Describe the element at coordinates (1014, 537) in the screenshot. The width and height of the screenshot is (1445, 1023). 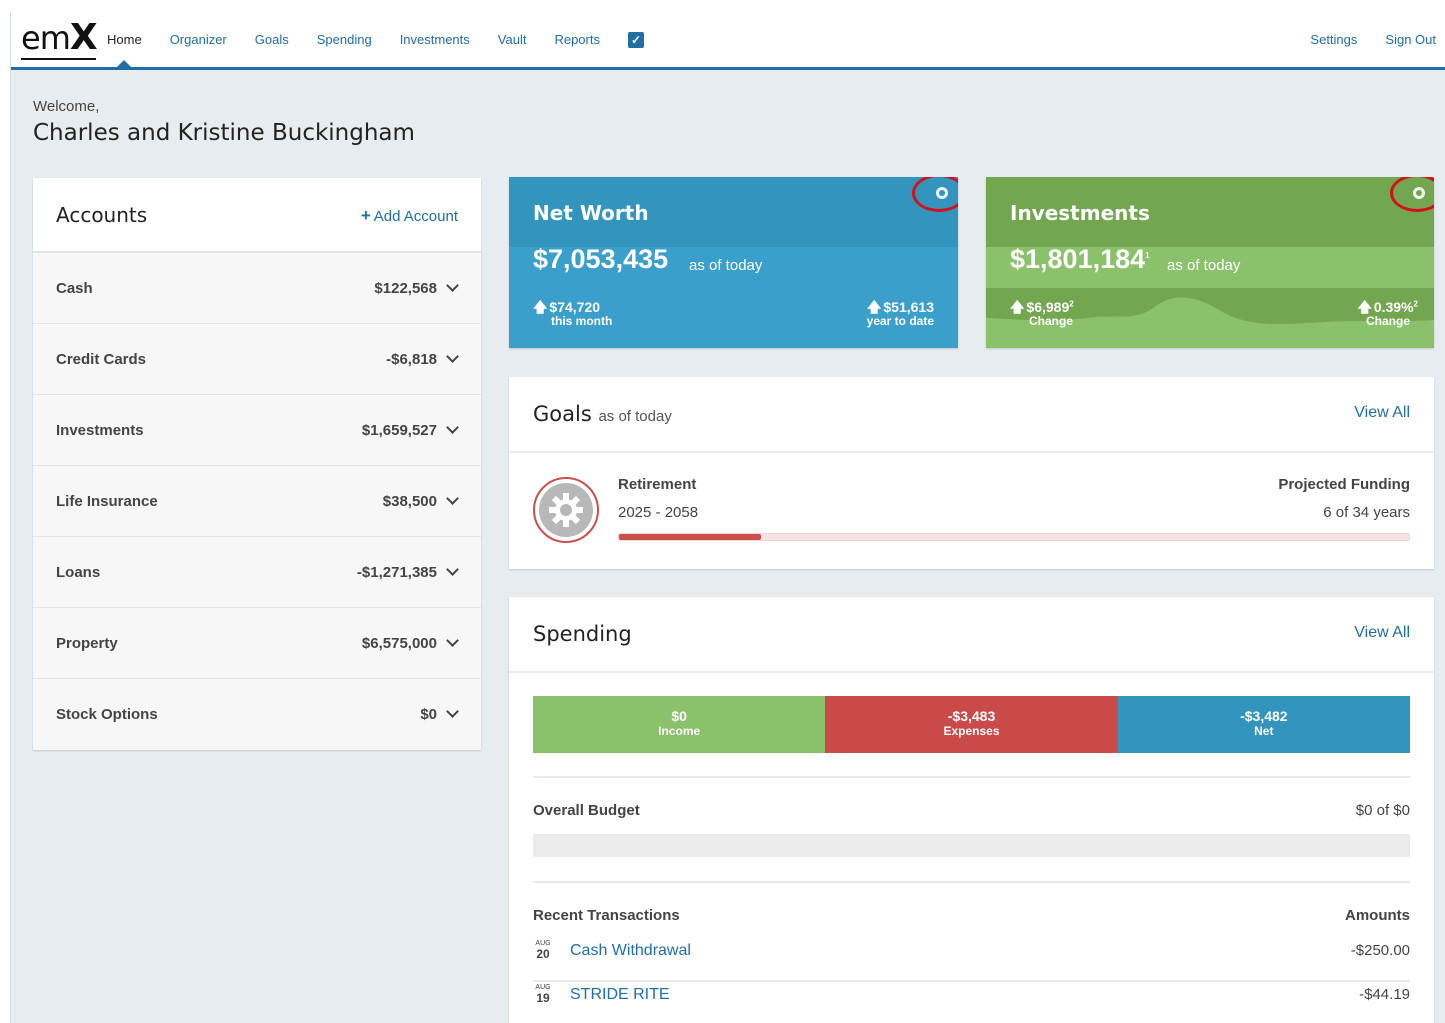
I see `goal-progress-bar` at that location.